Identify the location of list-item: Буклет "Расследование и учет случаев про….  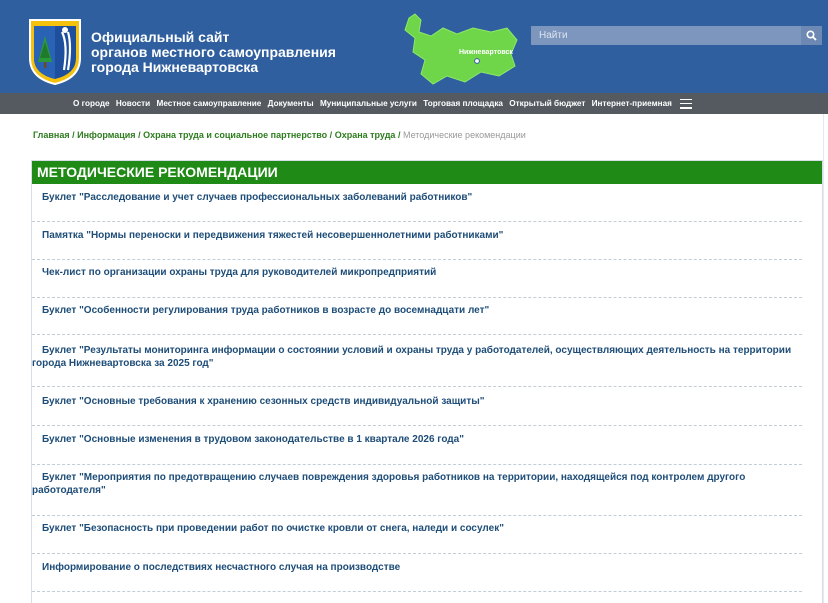
(422, 197).